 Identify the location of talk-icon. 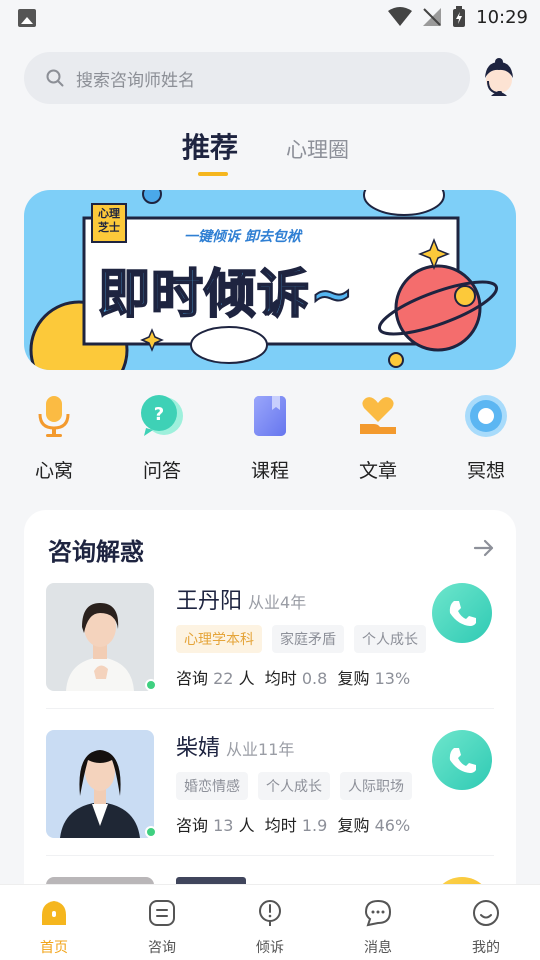
(270, 913).